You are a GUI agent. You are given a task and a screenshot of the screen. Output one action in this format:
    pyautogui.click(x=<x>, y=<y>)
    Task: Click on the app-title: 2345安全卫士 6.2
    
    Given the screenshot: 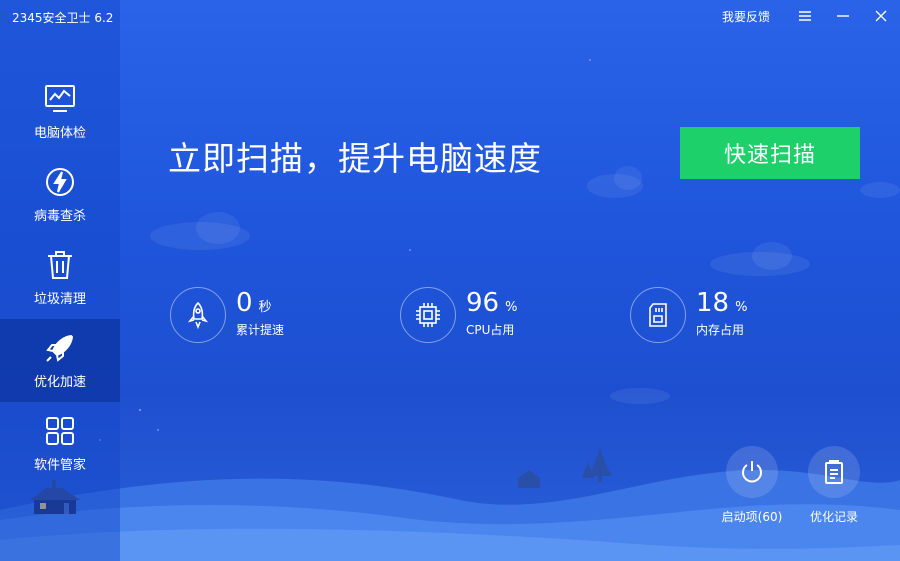 What is the action you would take?
    pyautogui.click(x=63, y=18)
    